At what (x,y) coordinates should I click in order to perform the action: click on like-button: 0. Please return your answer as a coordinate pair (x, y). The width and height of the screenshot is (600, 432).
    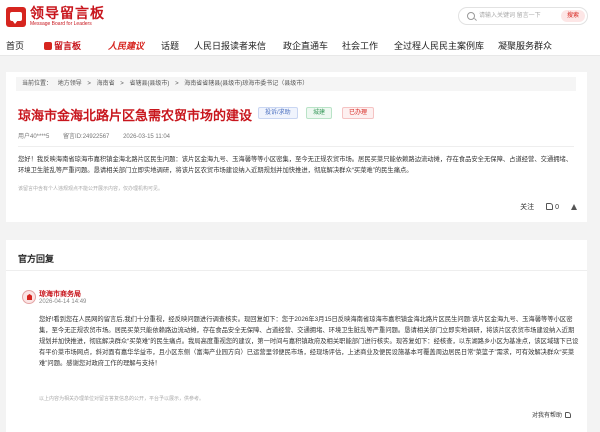
    Looking at the image, I should click on (558, 207).